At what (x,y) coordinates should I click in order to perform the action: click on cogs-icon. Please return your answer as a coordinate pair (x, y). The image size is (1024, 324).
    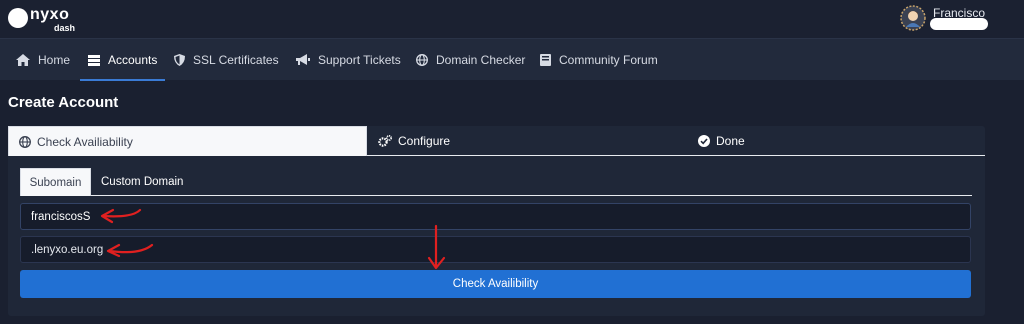
    Looking at the image, I should click on (385, 141).